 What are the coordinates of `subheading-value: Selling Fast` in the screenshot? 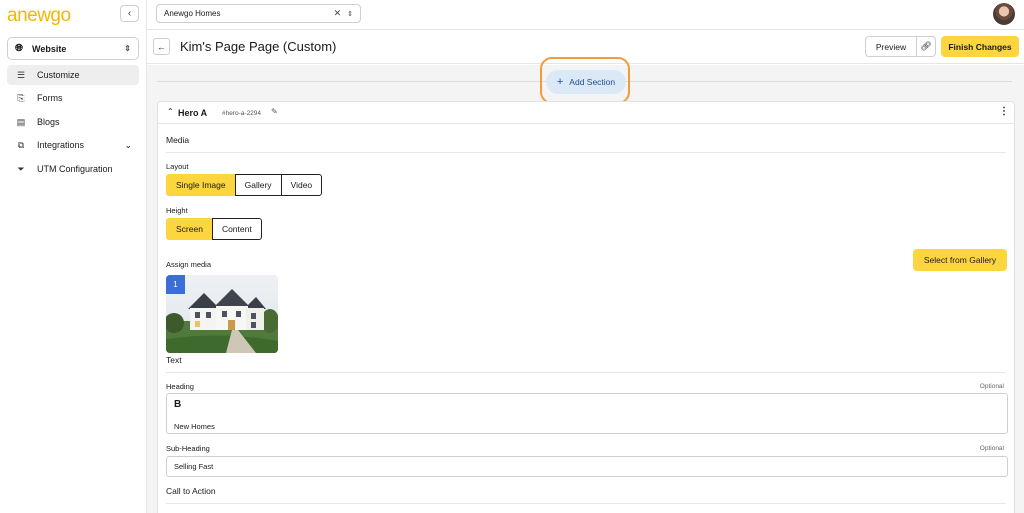 It's located at (194, 466).